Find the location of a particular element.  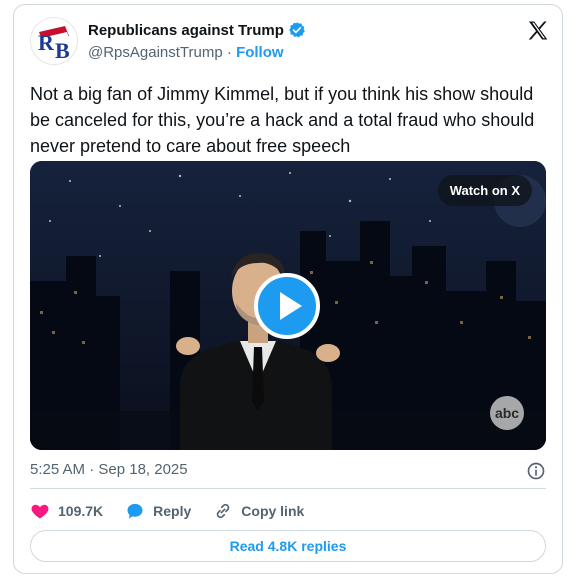

avatar: R B is located at coordinates (54, 41).